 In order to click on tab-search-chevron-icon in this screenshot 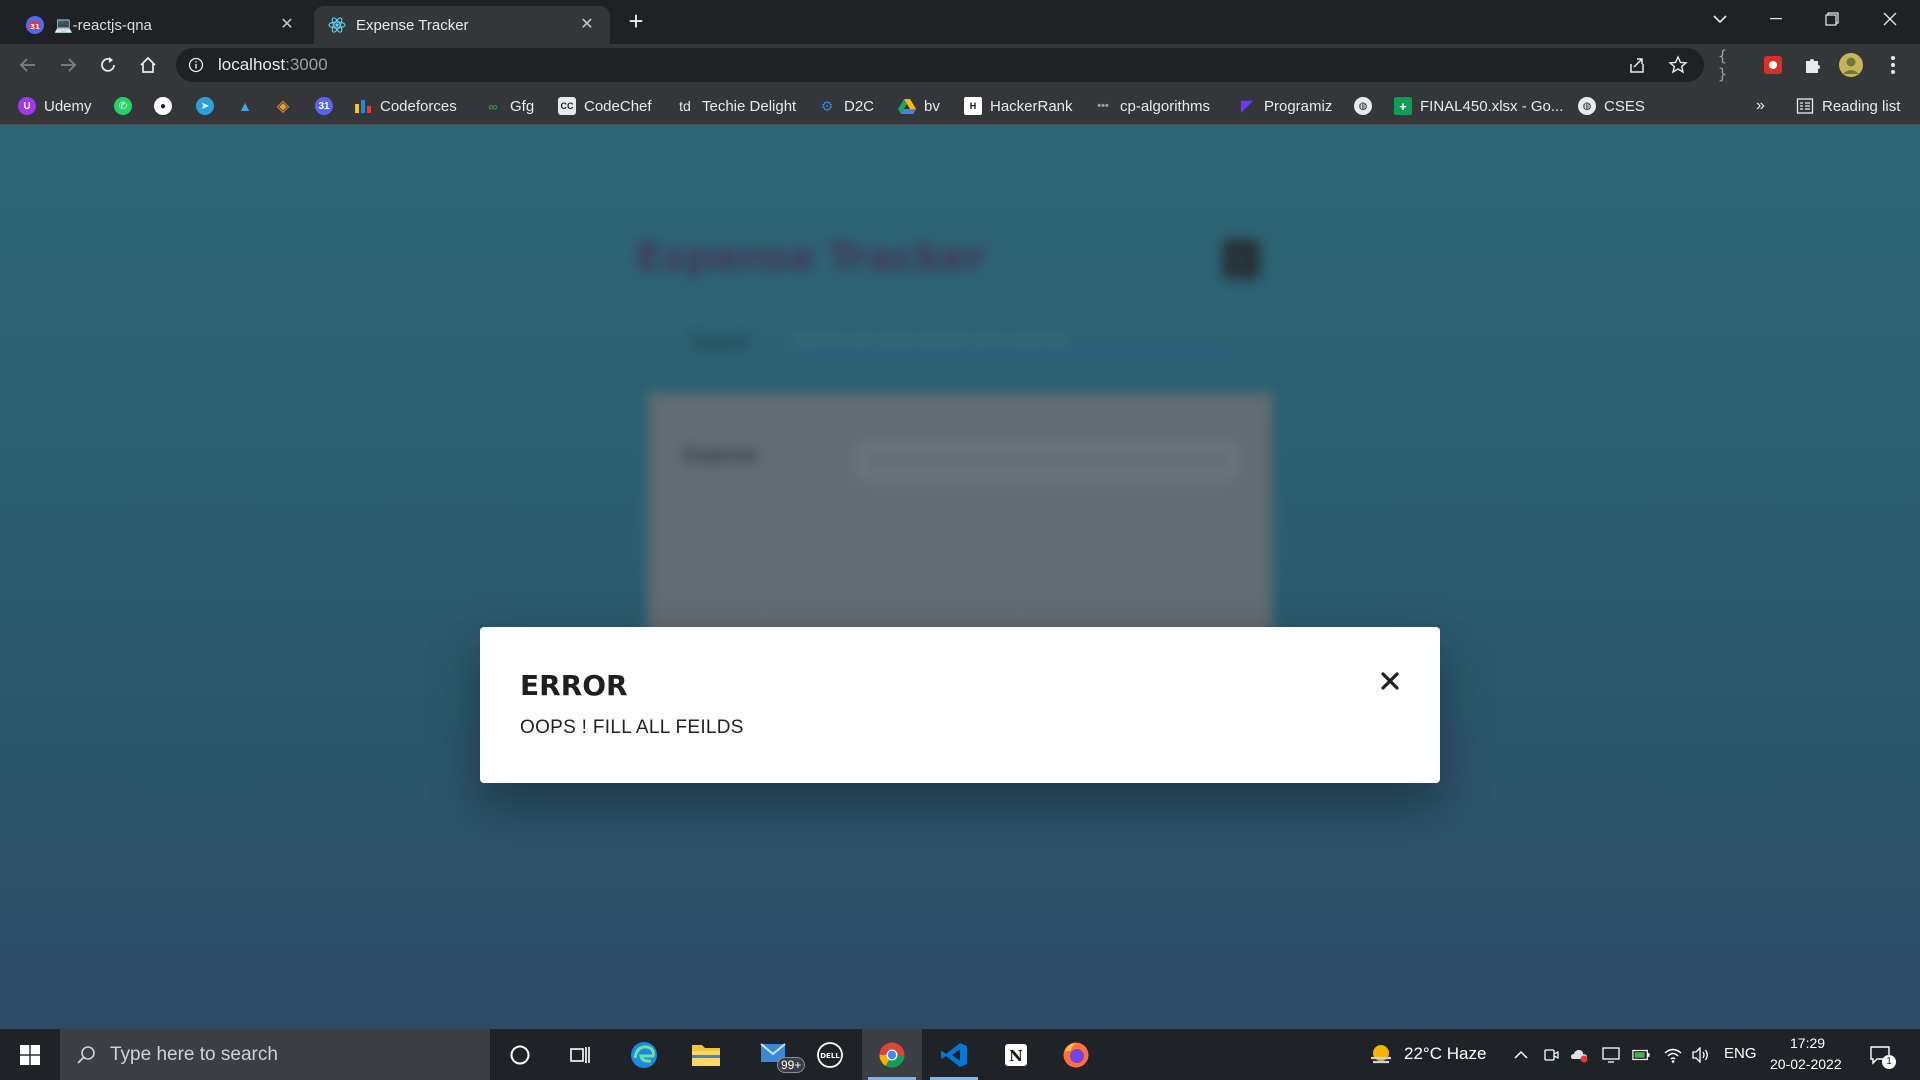, I will do `click(1720, 19)`.